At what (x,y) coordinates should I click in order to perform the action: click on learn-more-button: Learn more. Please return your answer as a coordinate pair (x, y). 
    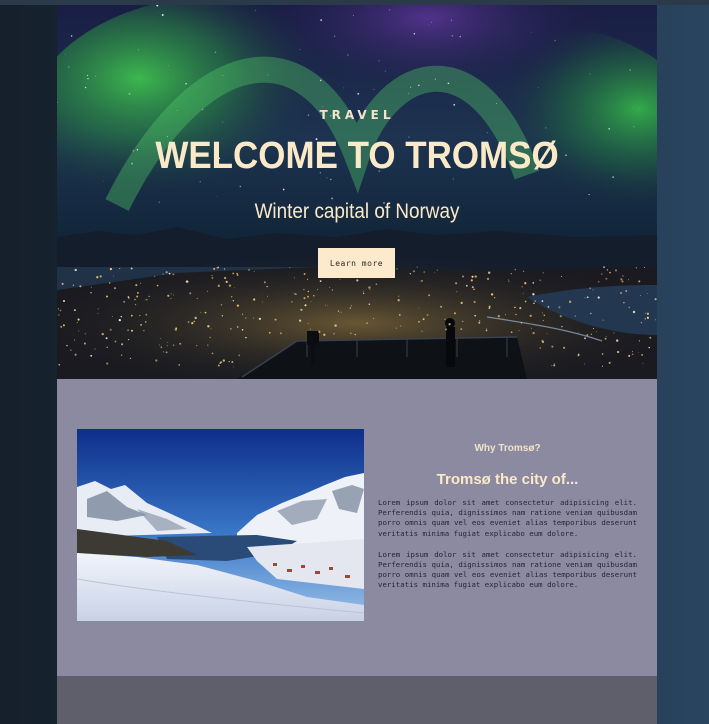
    Looking at the image, I should click on (356, 263).